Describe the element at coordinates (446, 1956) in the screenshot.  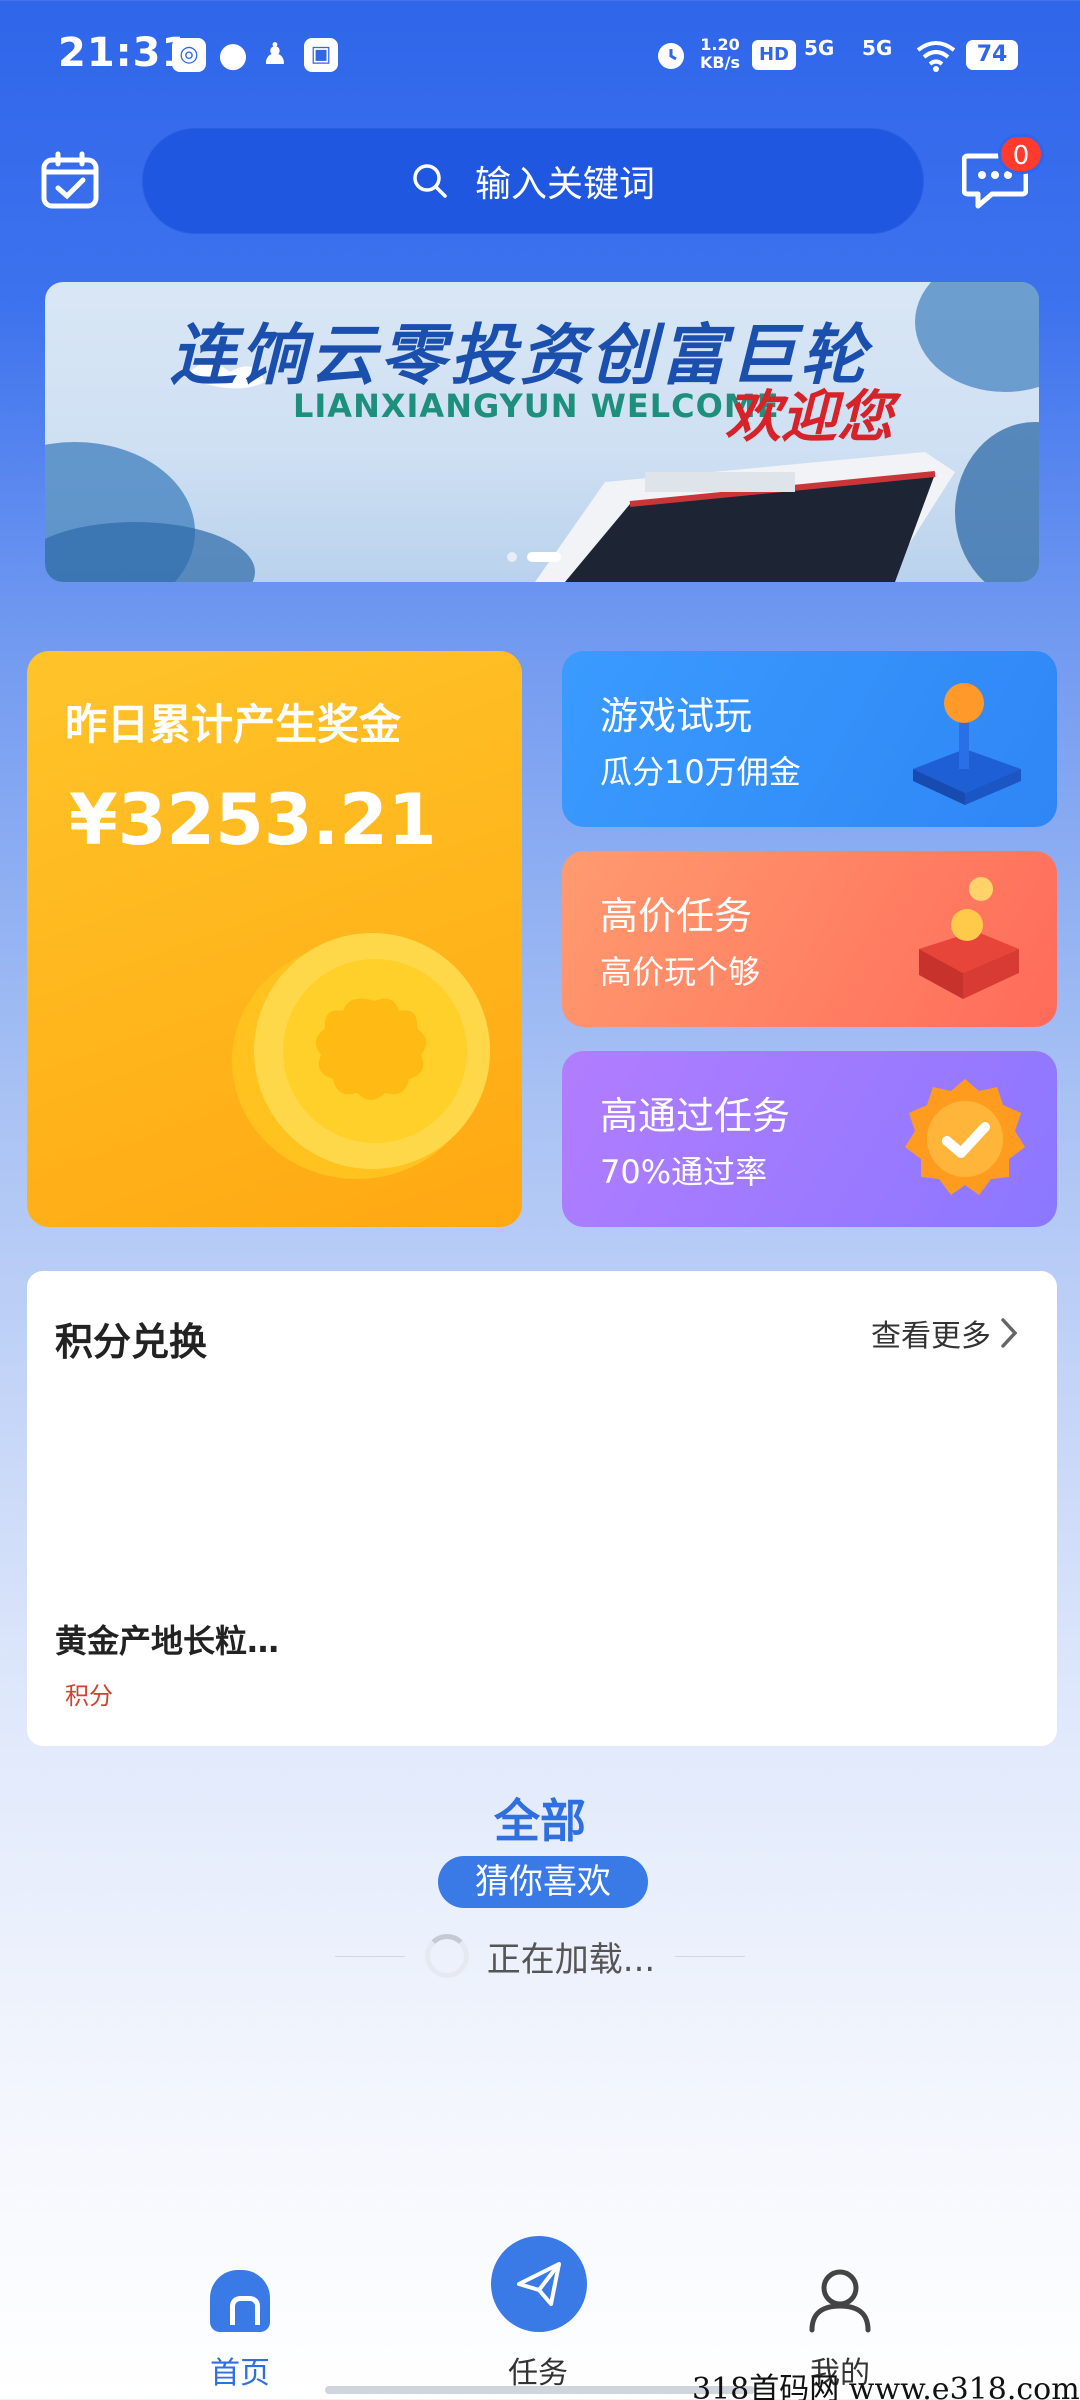
I see `spinner-icon` at that location.